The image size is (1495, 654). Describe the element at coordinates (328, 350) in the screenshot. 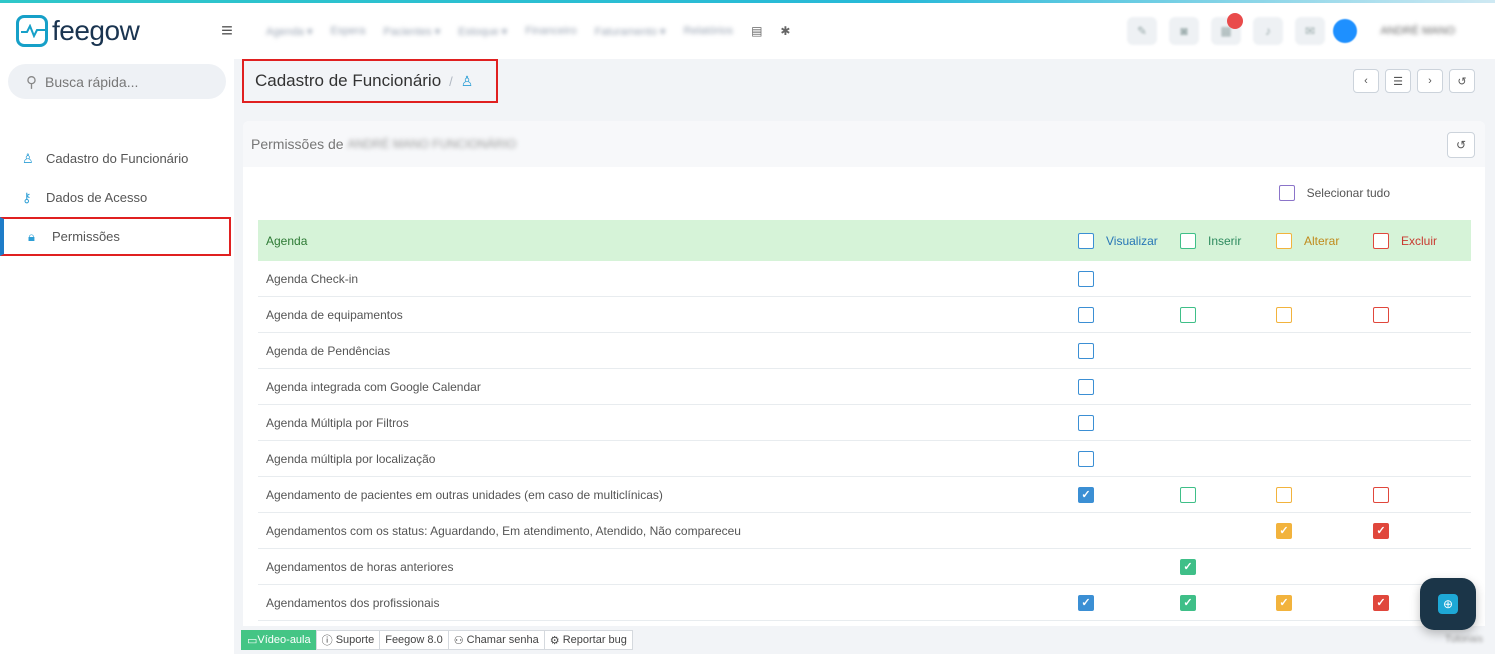

I see `permission-label: Agenda de Pendências` at that location.